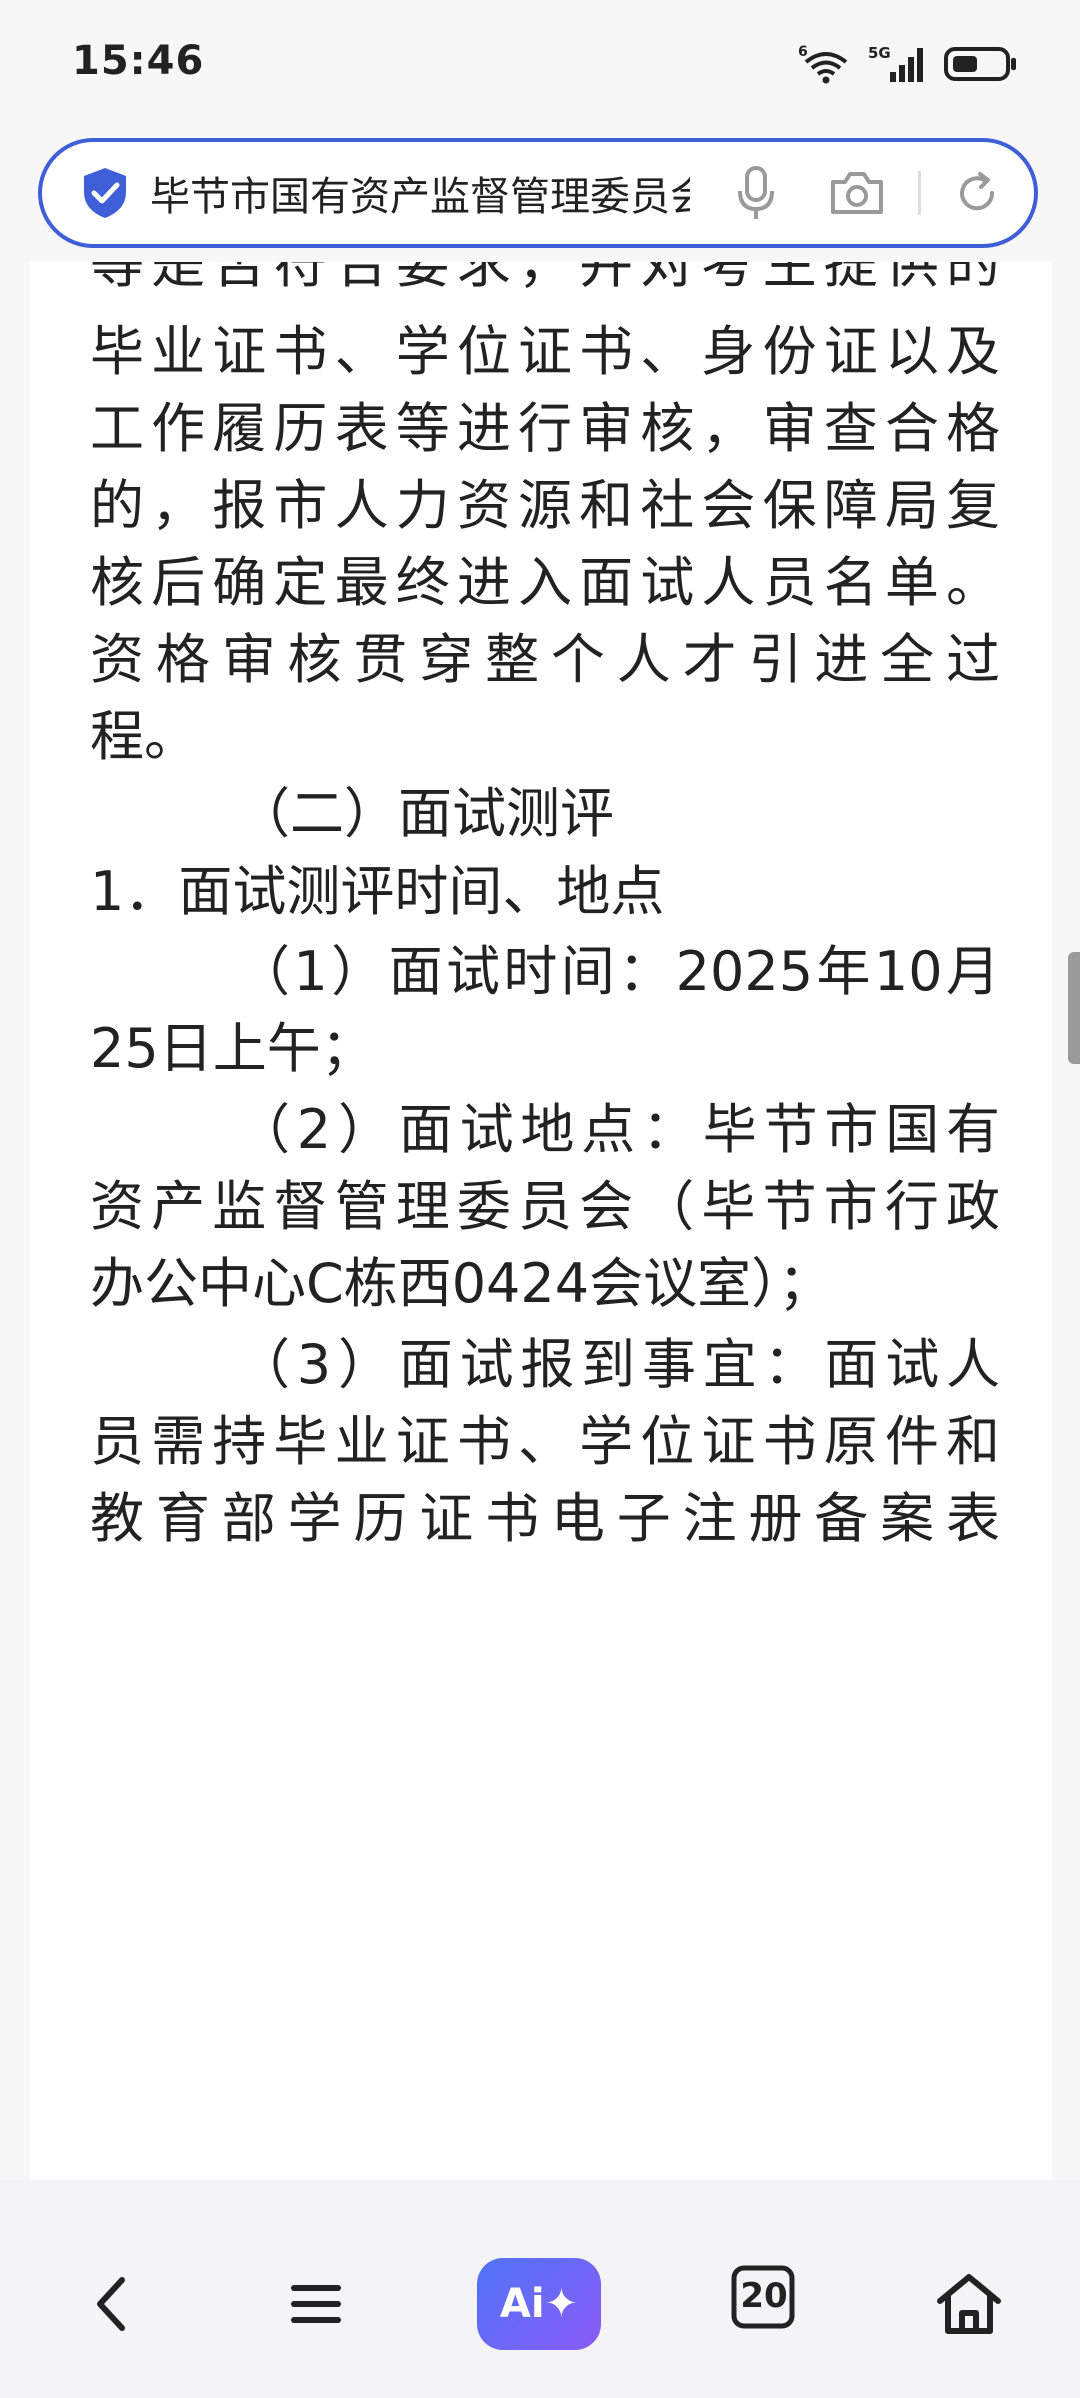 This screenshot has height=2398, width=1080. Describe the element at coordinates (618, 1129) in the screenshot. I see `article-line: （2）面试地点：毕节市国有` at that location.